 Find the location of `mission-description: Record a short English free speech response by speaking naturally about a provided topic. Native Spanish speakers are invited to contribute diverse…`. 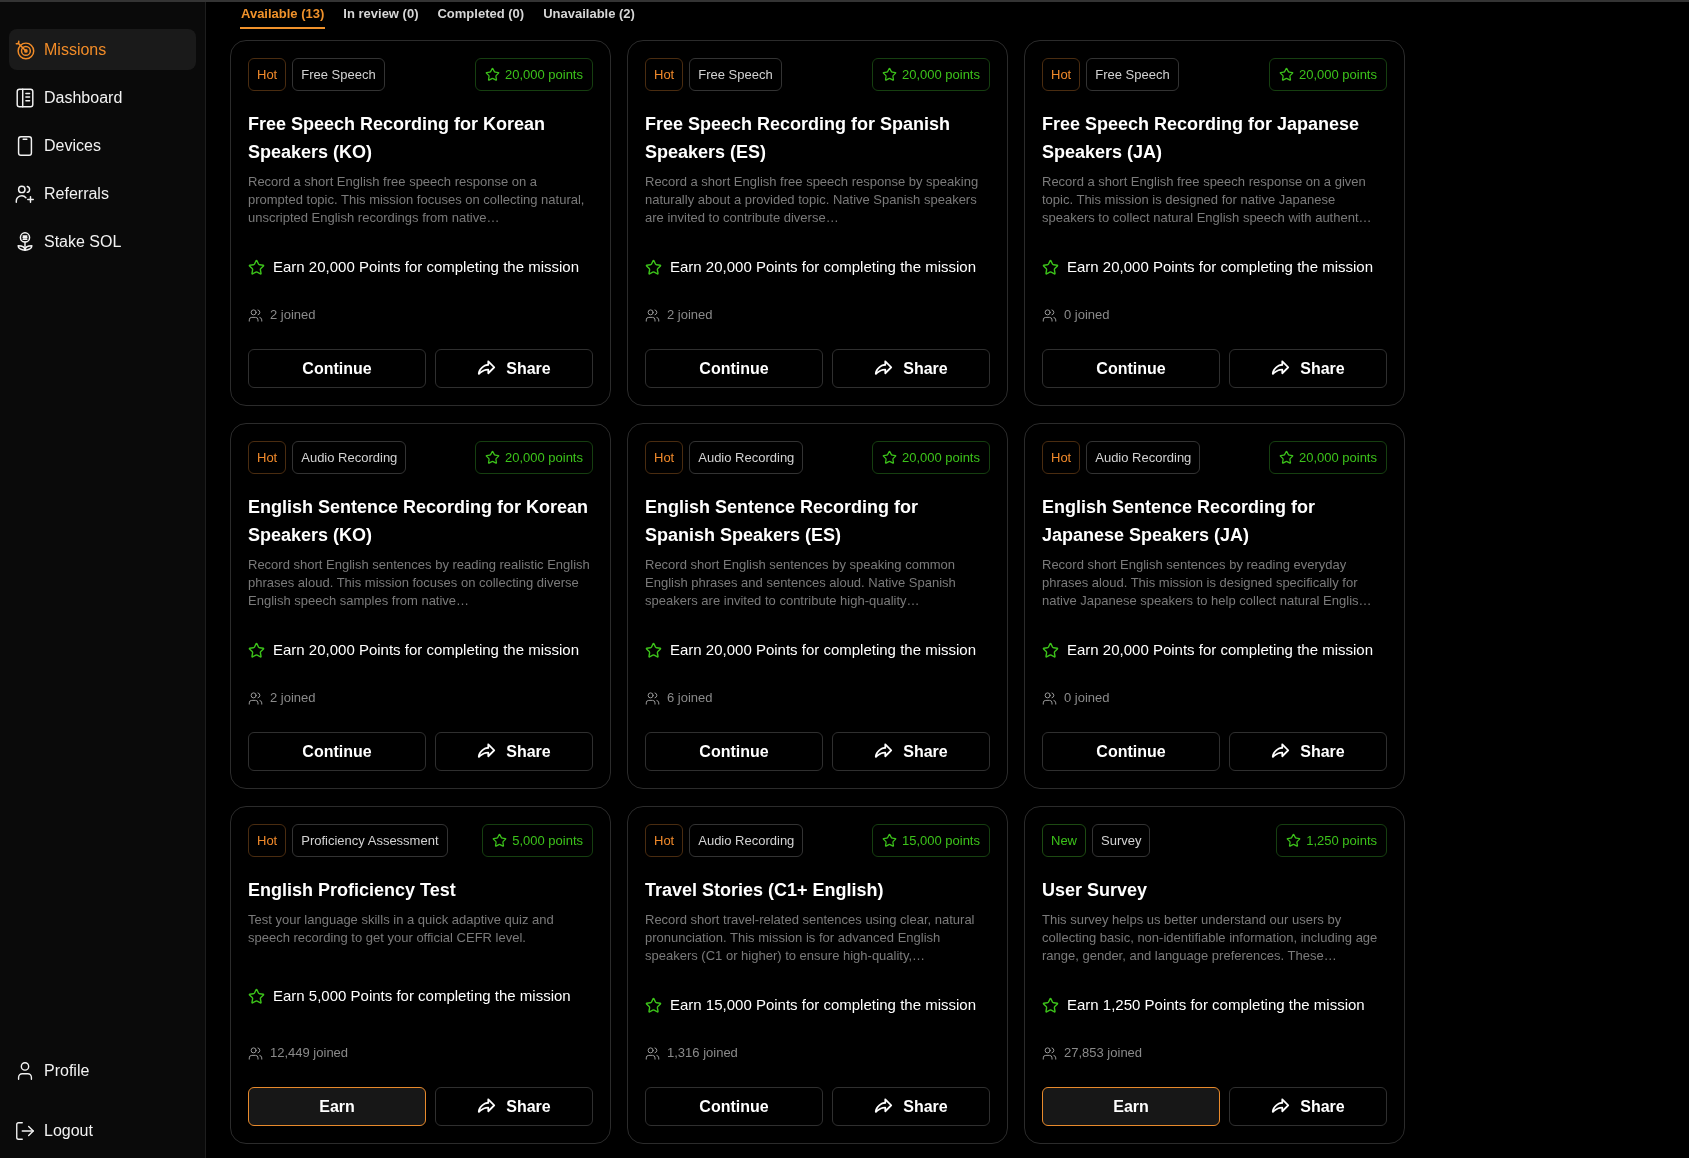

mission-description: Record a short English free speech response by speaking naturally about a provided topic. Native Spanish speakers are invited to contribute diverse… is located at coordinates (812, 200).